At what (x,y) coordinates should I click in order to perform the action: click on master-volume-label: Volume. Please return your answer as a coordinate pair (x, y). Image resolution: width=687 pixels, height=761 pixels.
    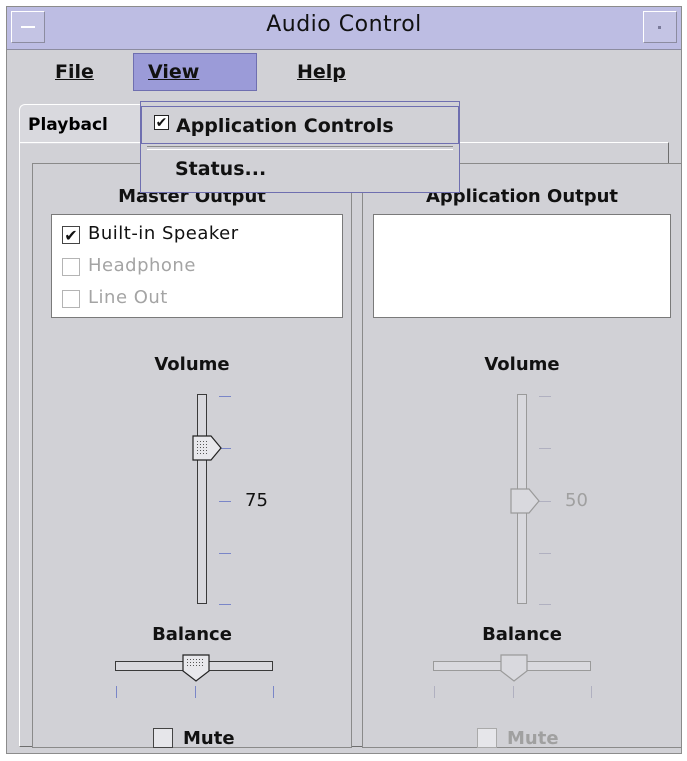
    Looking at the image, I should click on (192, 364).